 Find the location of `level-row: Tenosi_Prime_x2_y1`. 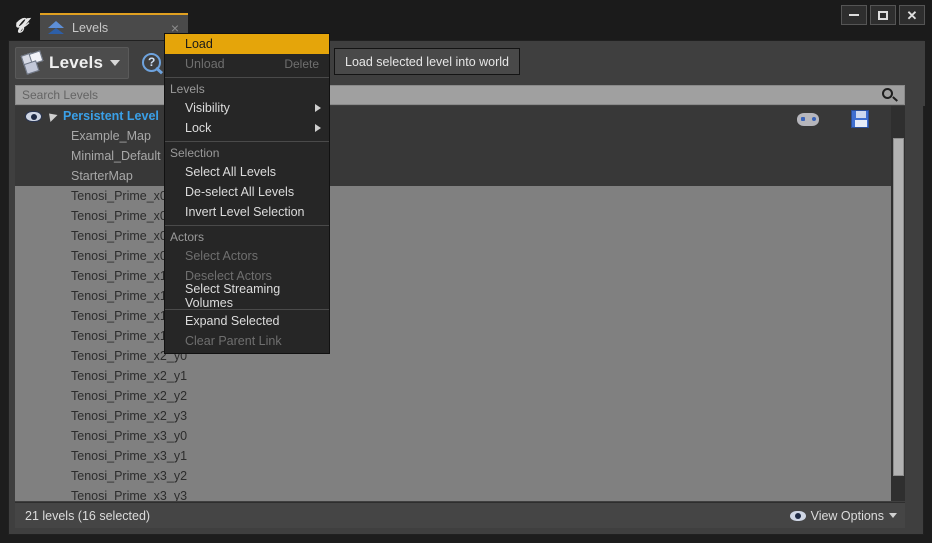

level-row: Tenosi_Prime_x2_y1 is located at coordinates (460, 376).